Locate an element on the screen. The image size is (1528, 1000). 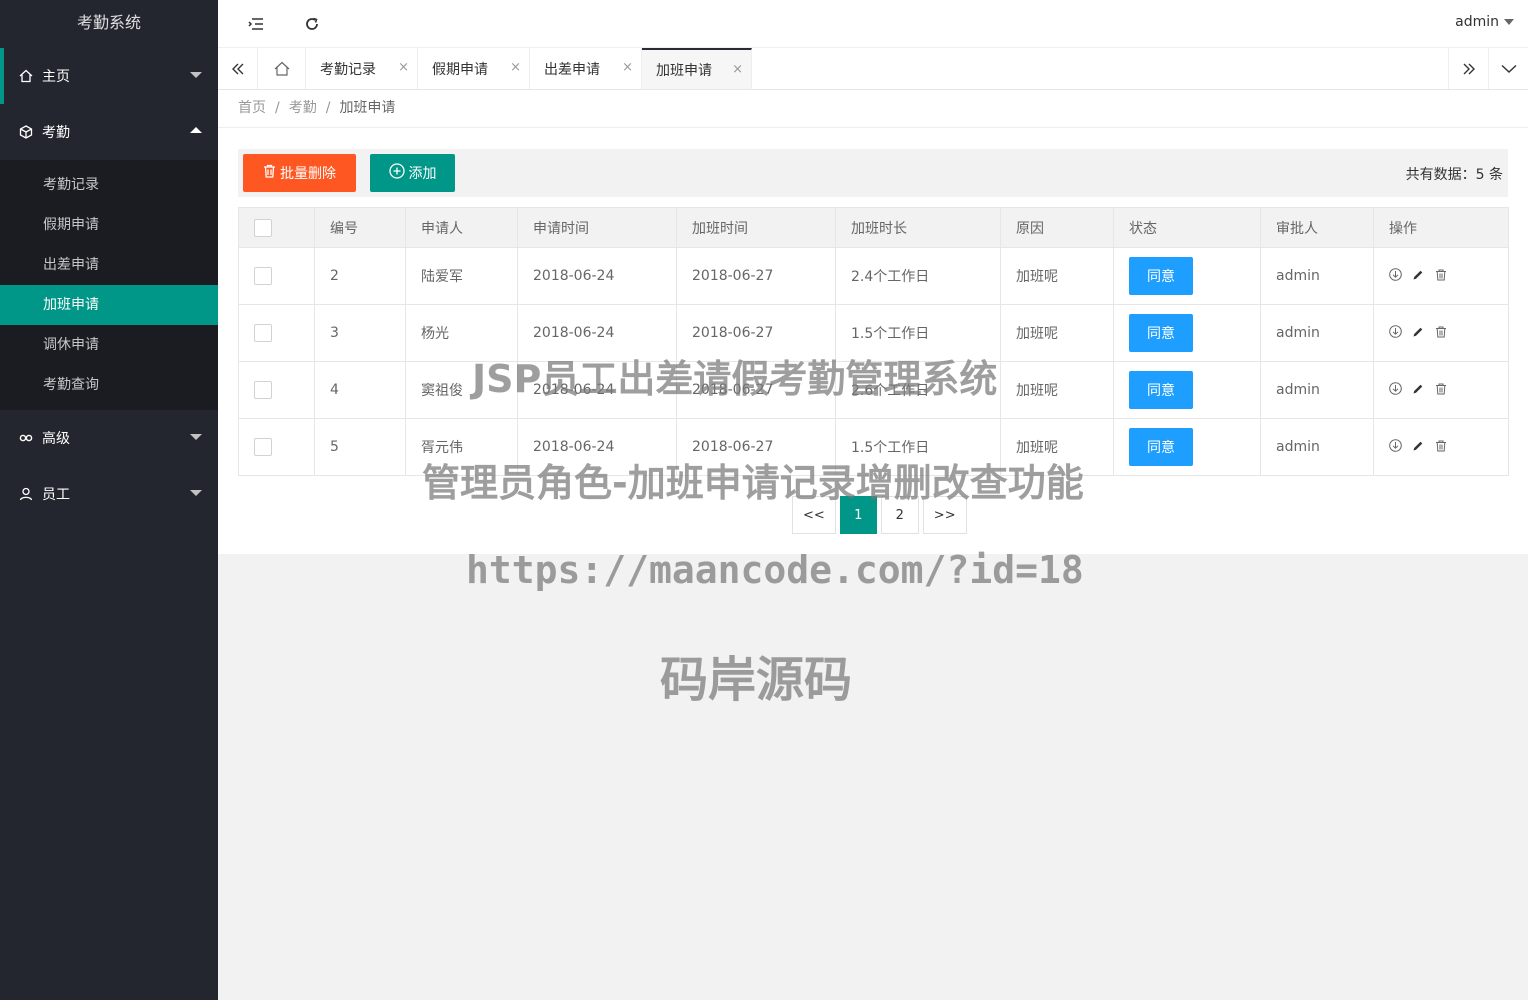
breadcrumb: 首页 / 考勤 / 加班申请 is located at coordinates (873, 109).